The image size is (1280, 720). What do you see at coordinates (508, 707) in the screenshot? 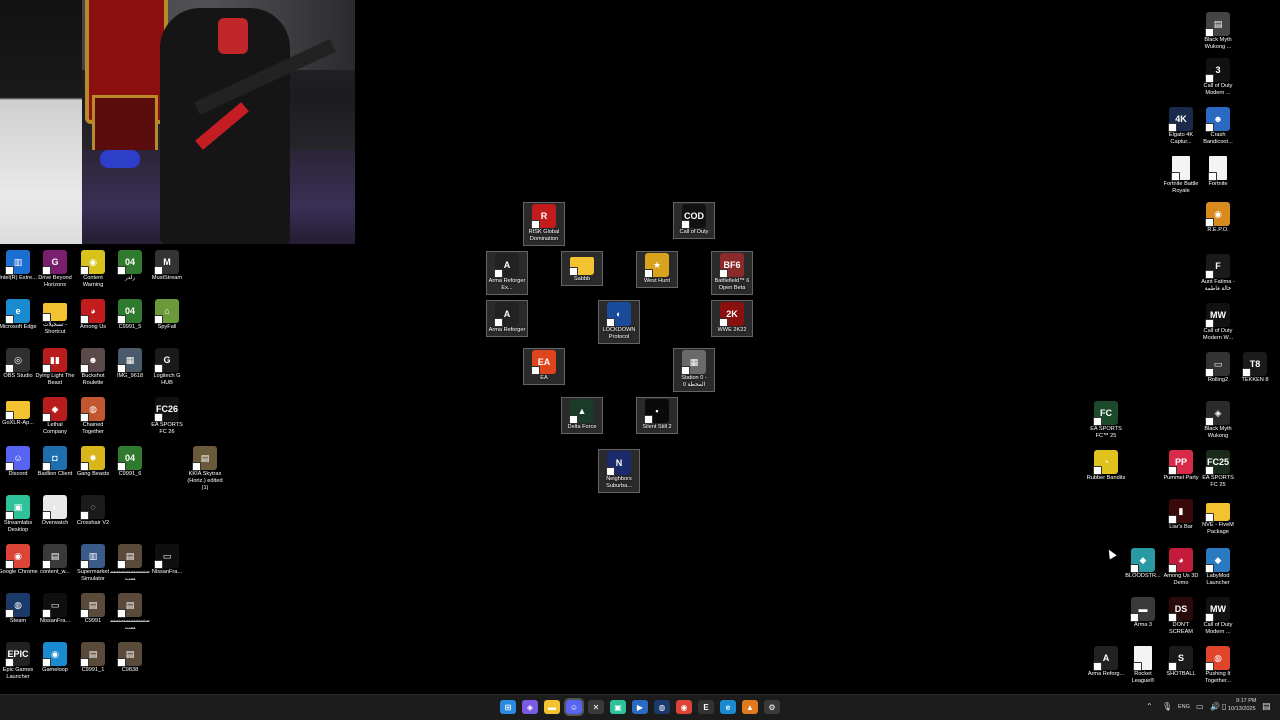
I see `start-button: ⊞` at bounding box center [508, 707].